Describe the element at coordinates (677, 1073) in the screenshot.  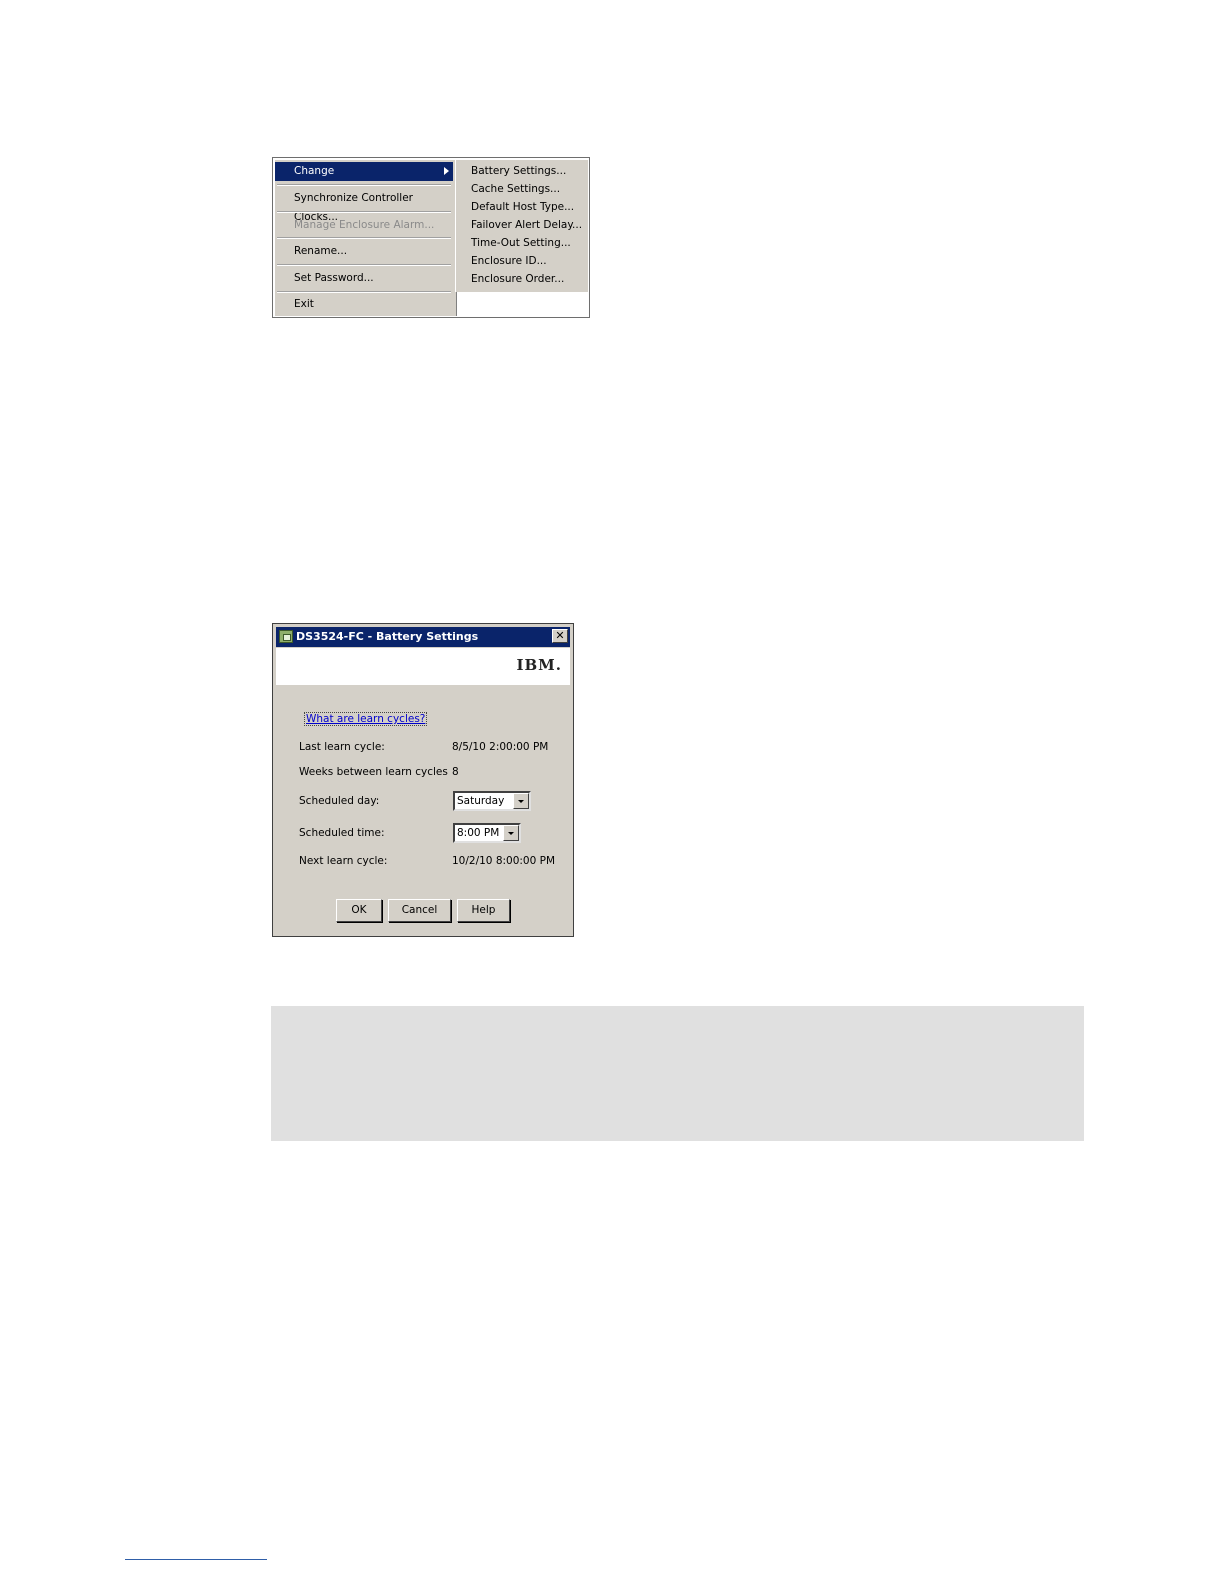
I see `note-box` at that location.